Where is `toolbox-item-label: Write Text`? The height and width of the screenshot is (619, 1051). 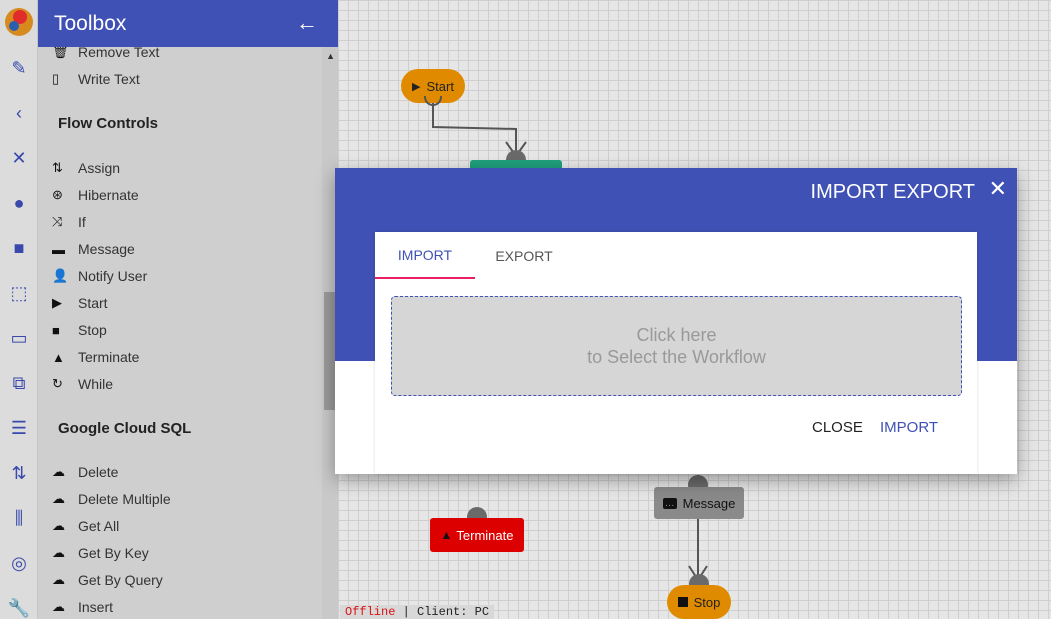 toolbox-item-label: Write Text is located at coordinates (109, 79).